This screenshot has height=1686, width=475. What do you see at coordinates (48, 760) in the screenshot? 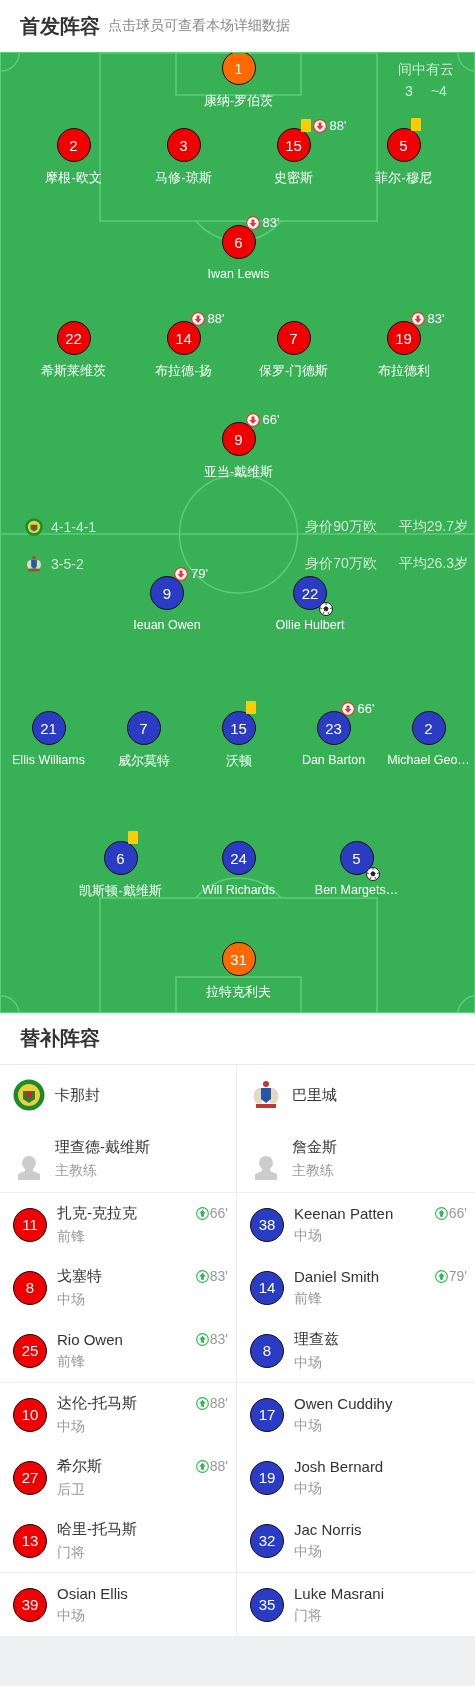
I see `player-name: Ellis Williams` at bounding box center [48, 760].